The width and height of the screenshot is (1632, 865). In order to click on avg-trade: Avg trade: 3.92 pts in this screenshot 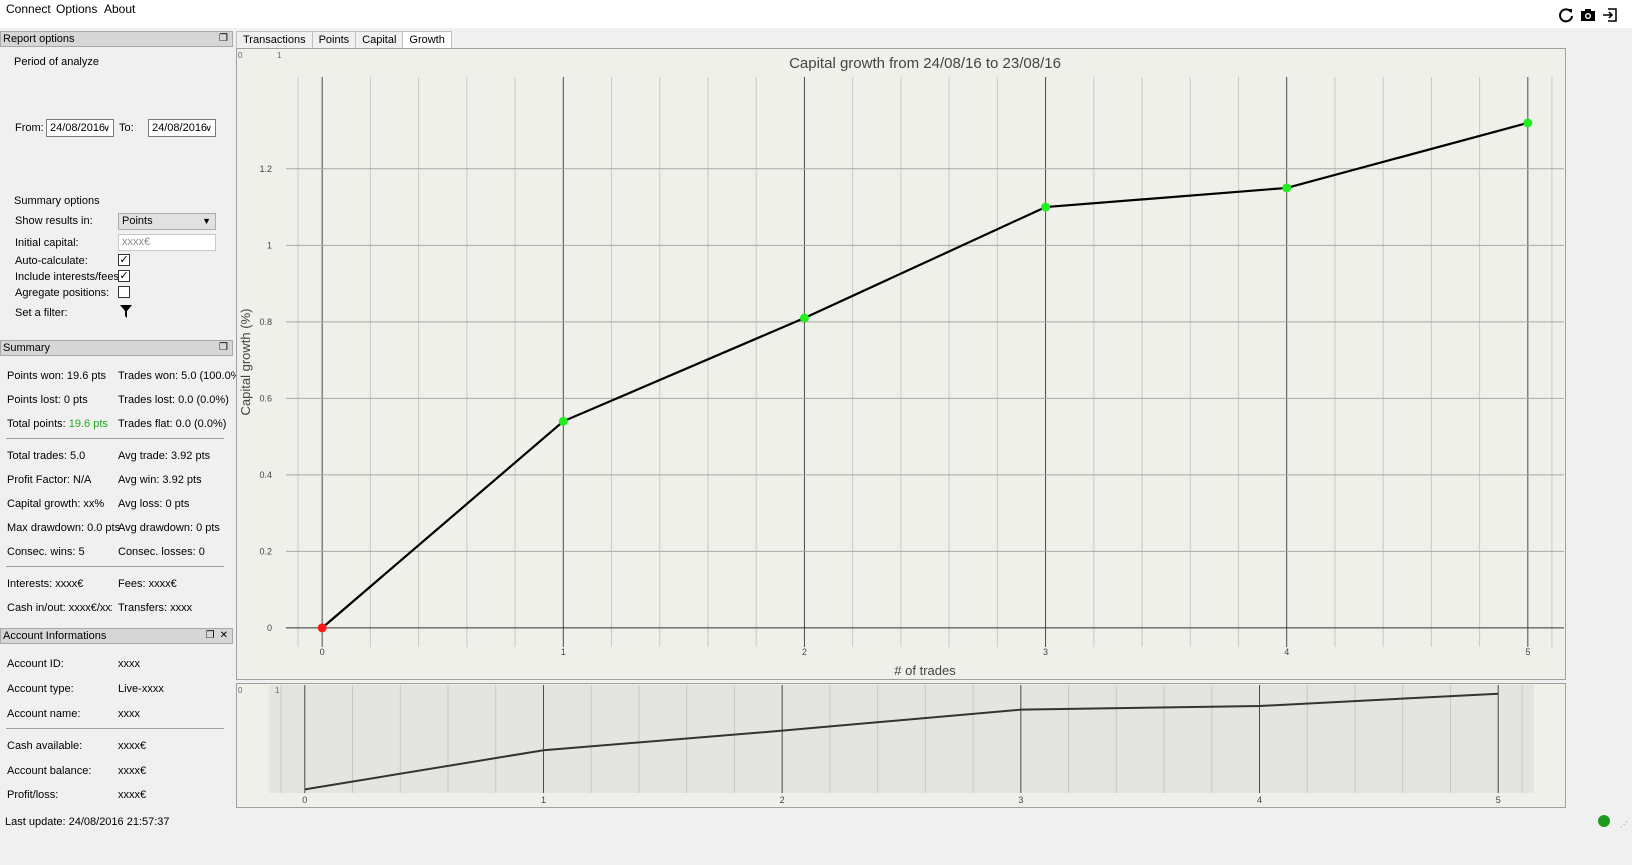, I will do `click(164, 456)`.